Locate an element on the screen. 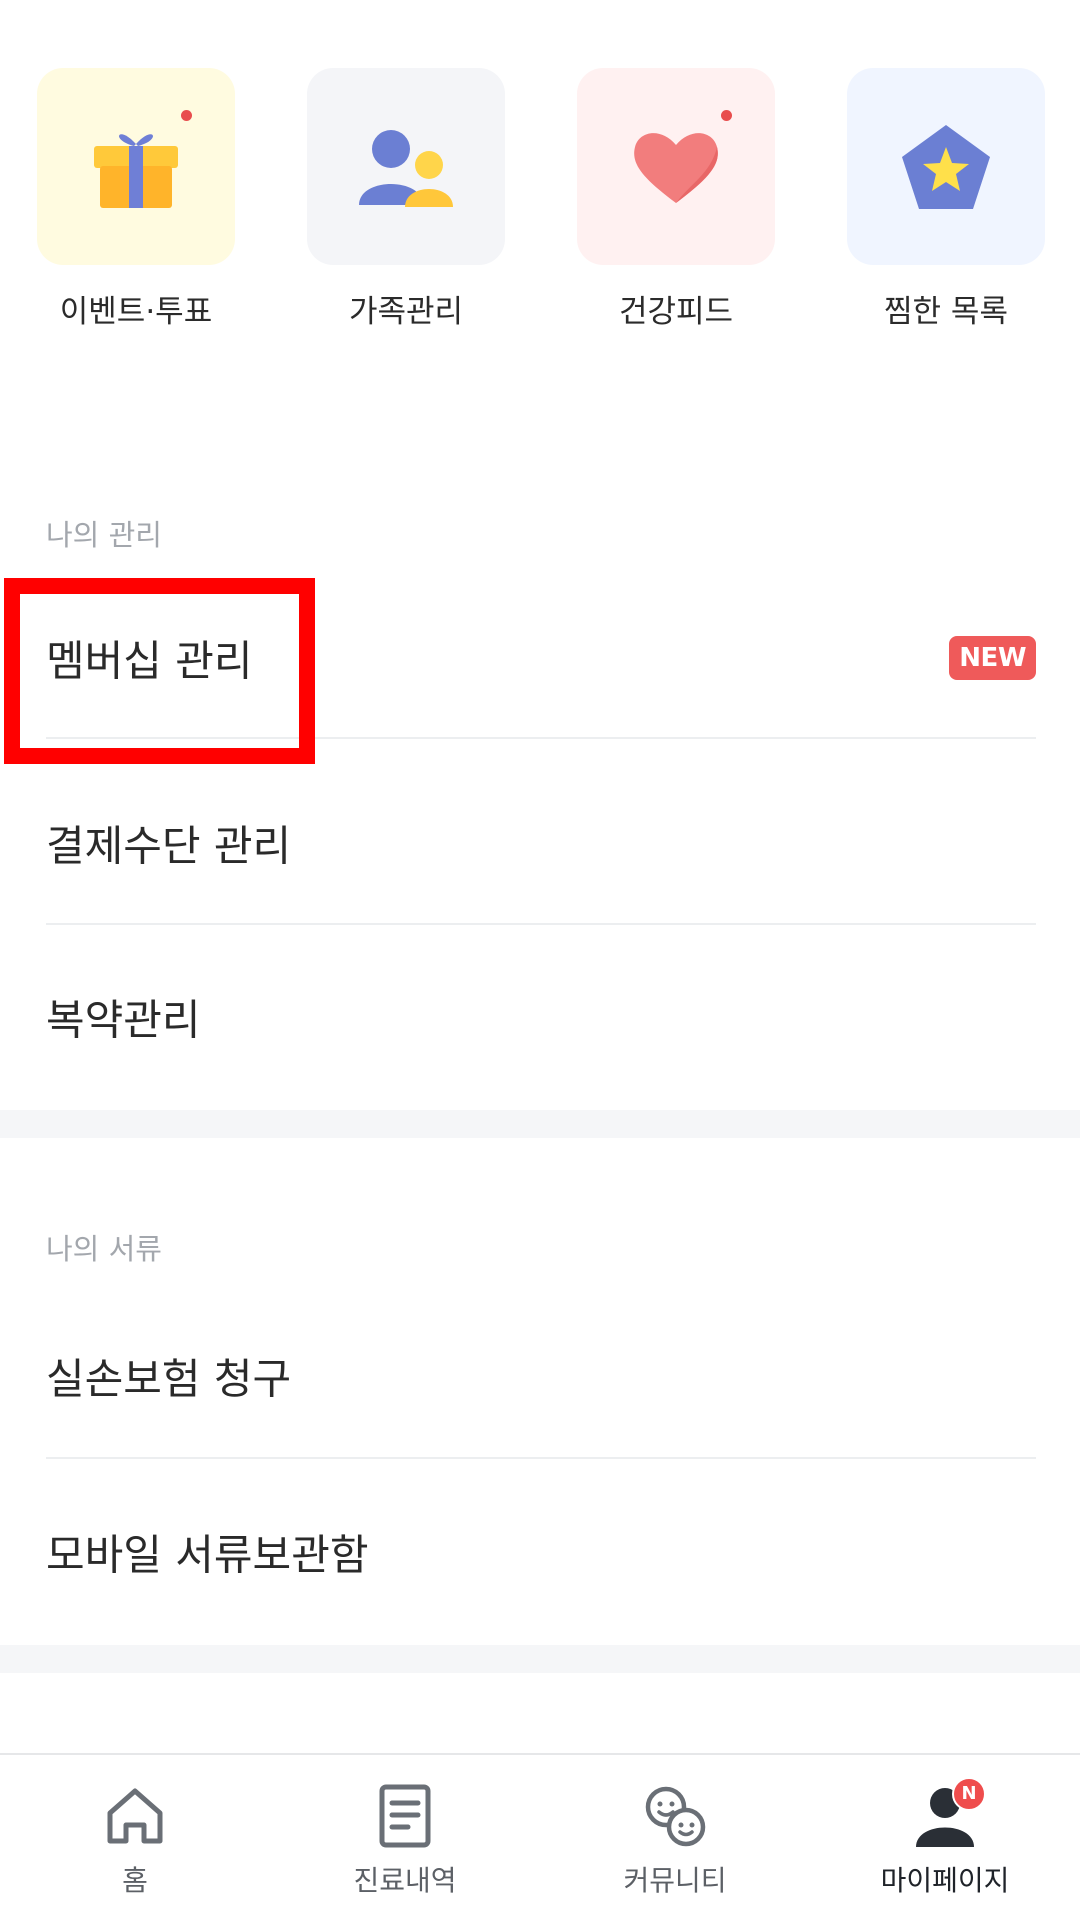  quick-item-health-feed: 건강피드 is located at coordinates (676, 199).